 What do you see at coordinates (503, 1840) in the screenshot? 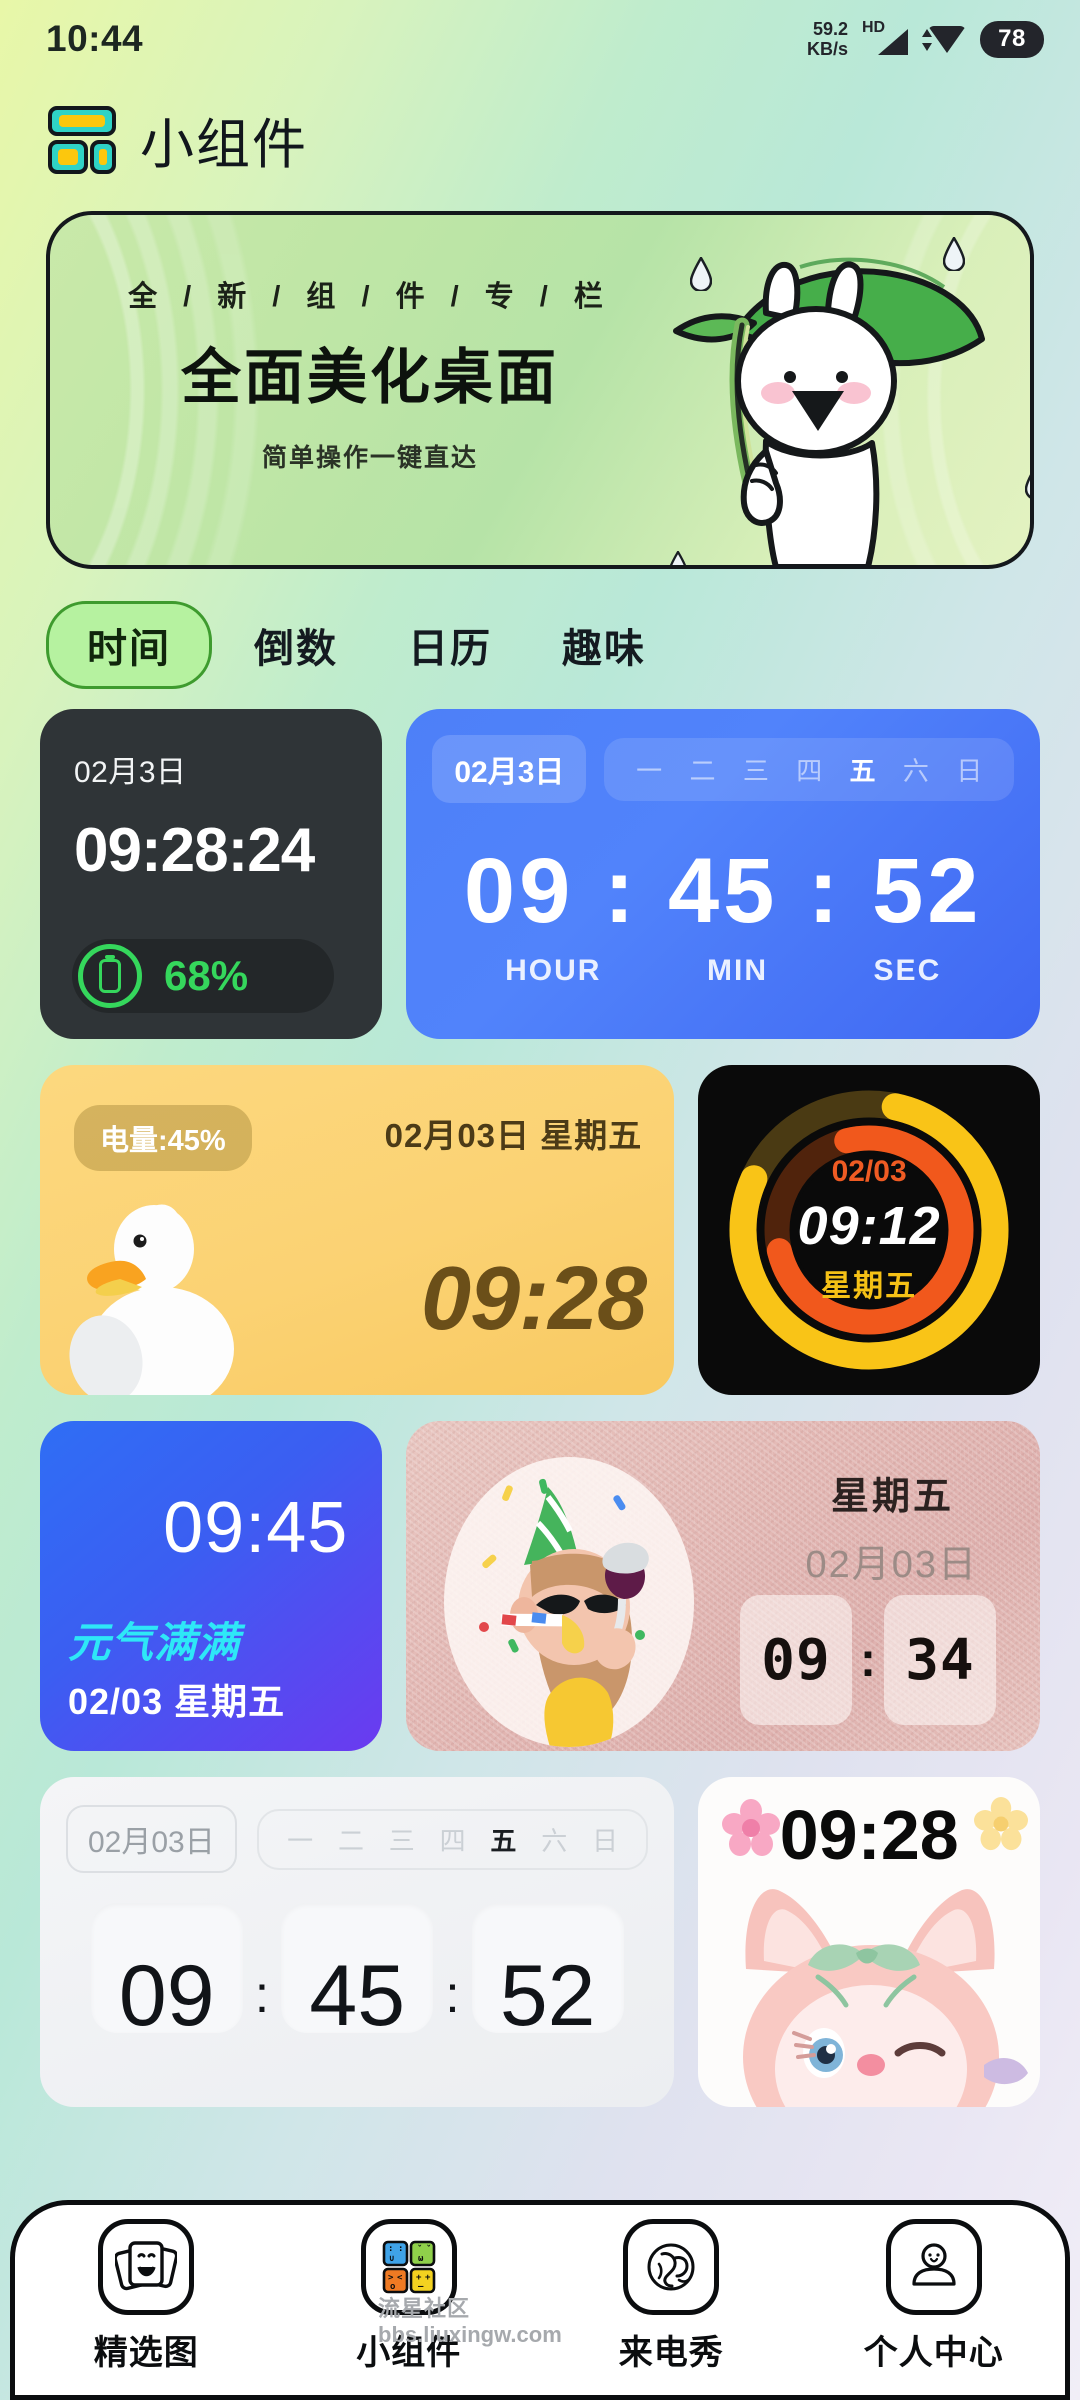
I see `weekday-fri: 五` at bounding box center [503, 1840].